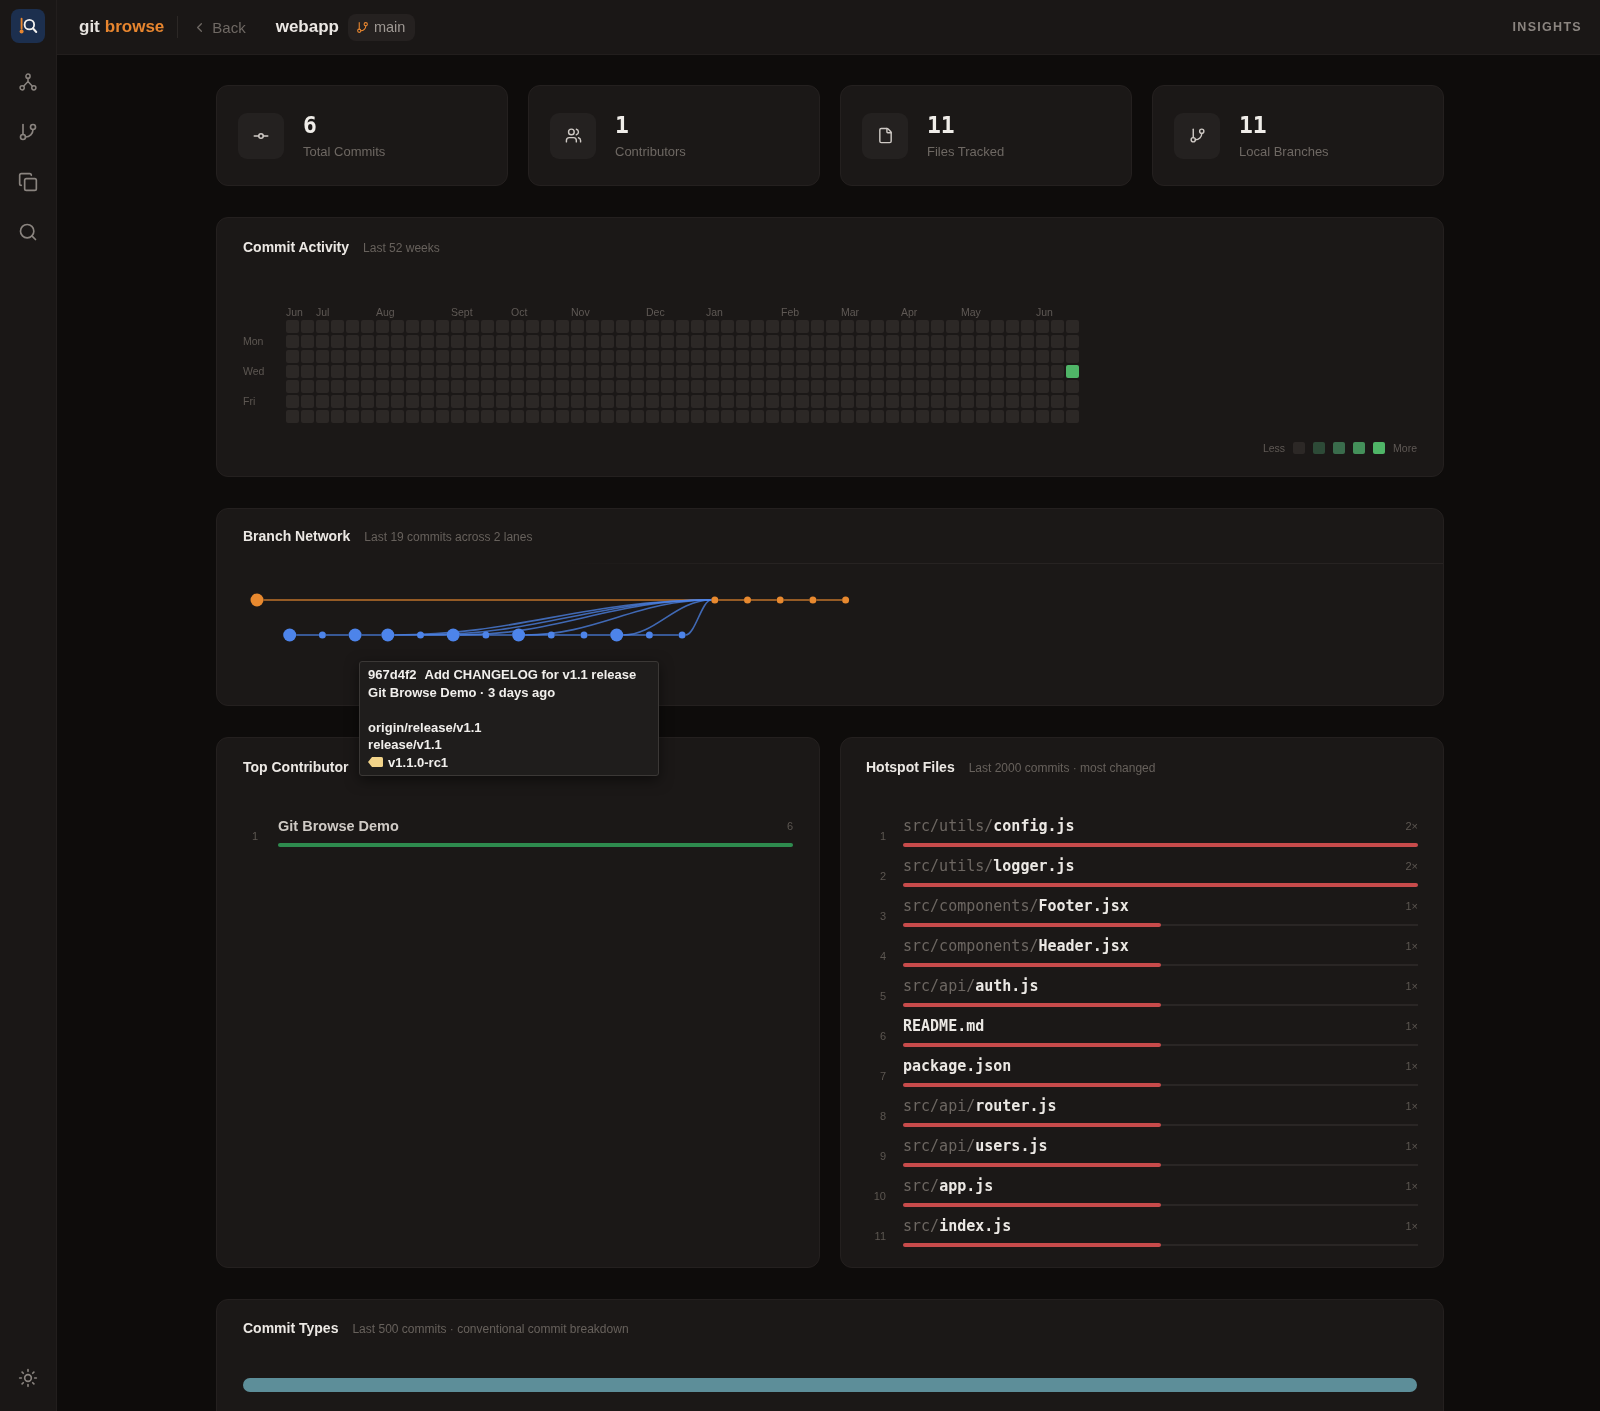  I want to click on rank-number: 4, so click(882, 956).